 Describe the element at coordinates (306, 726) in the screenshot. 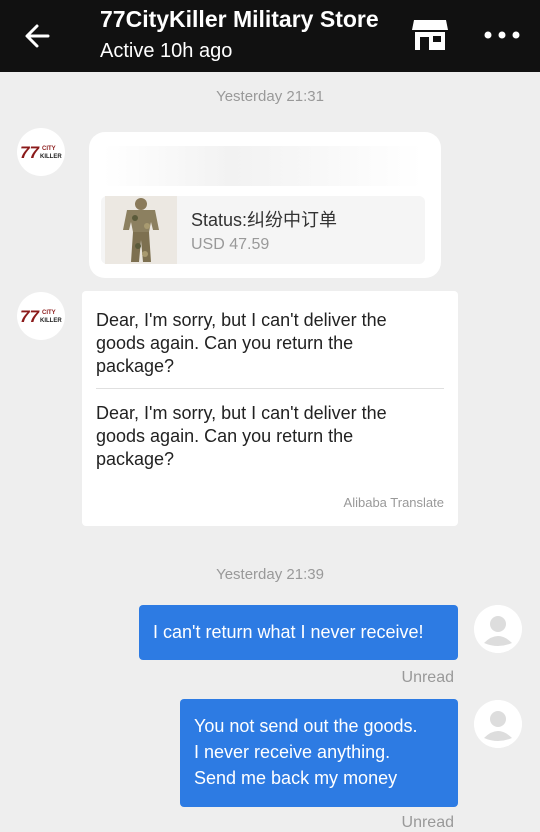

I see `message-line: You not send out the goods.` at that location.